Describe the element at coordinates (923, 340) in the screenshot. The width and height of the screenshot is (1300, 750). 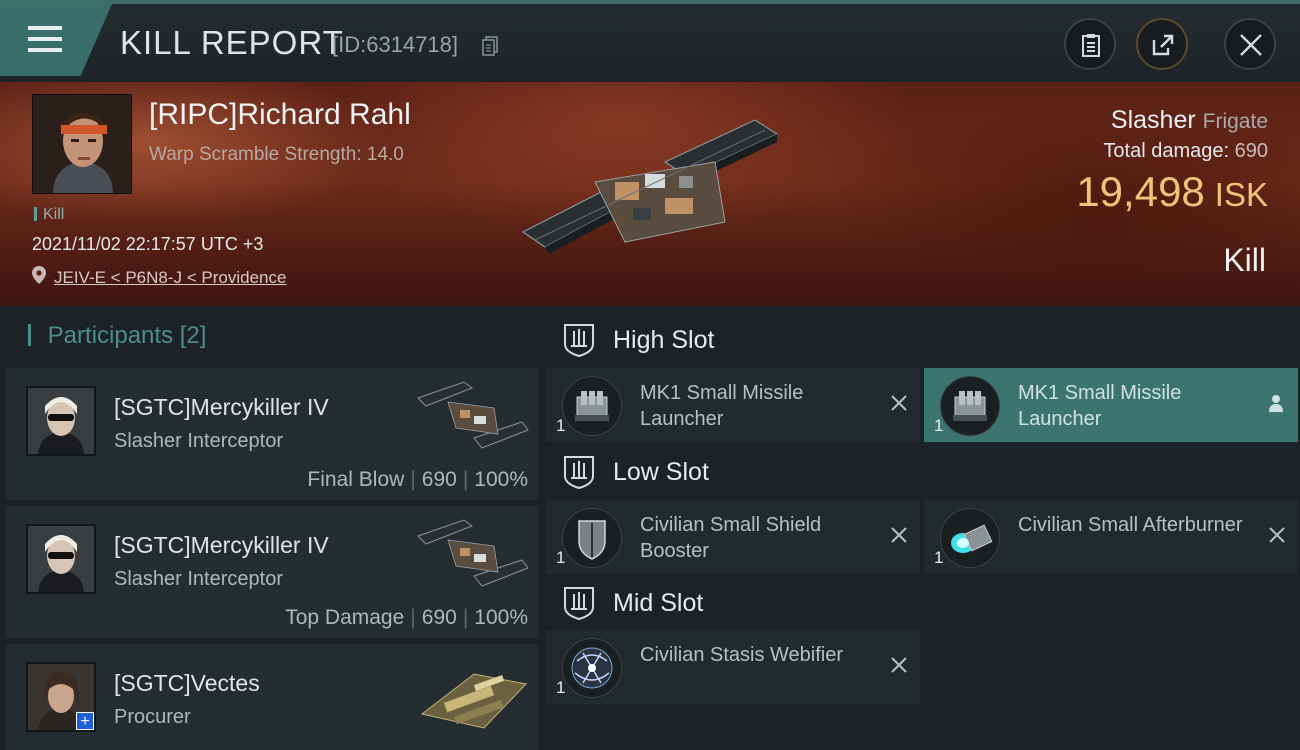
I see `high-slot-header: High Slot` at that location.